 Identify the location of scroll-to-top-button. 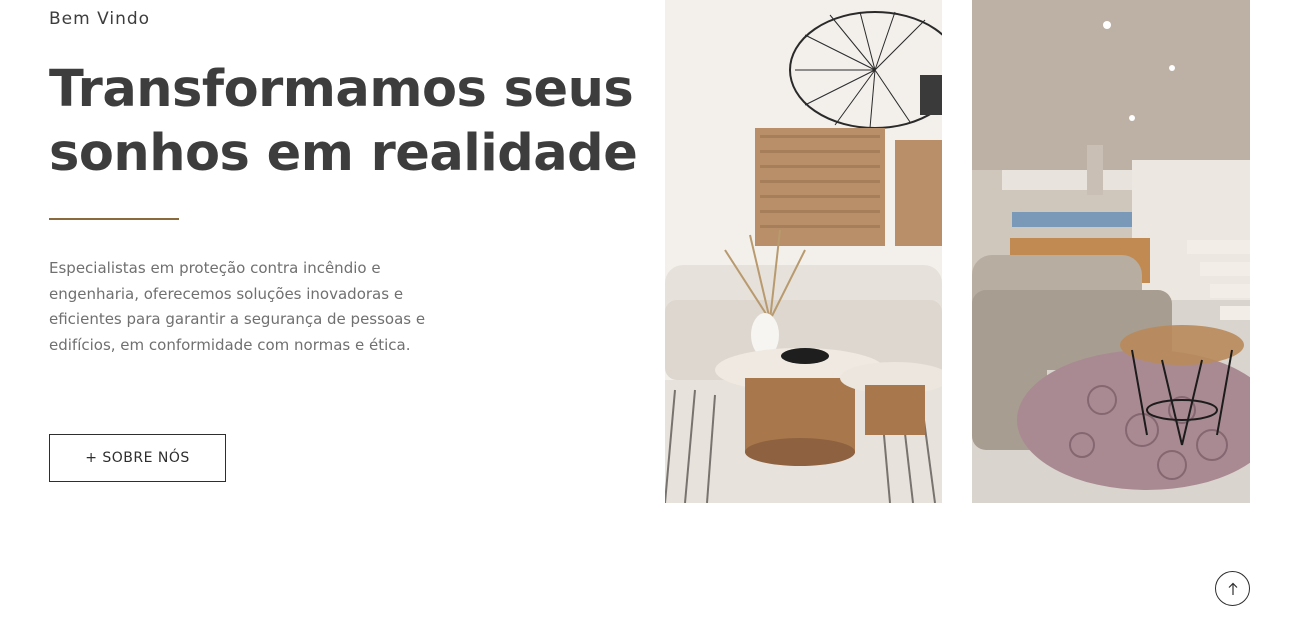
(1232, 588).